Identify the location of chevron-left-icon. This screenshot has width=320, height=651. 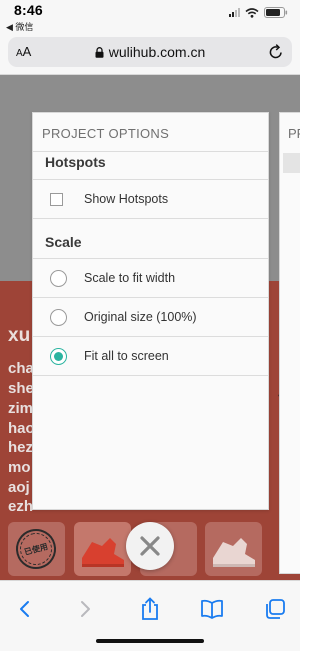
(24, 609).